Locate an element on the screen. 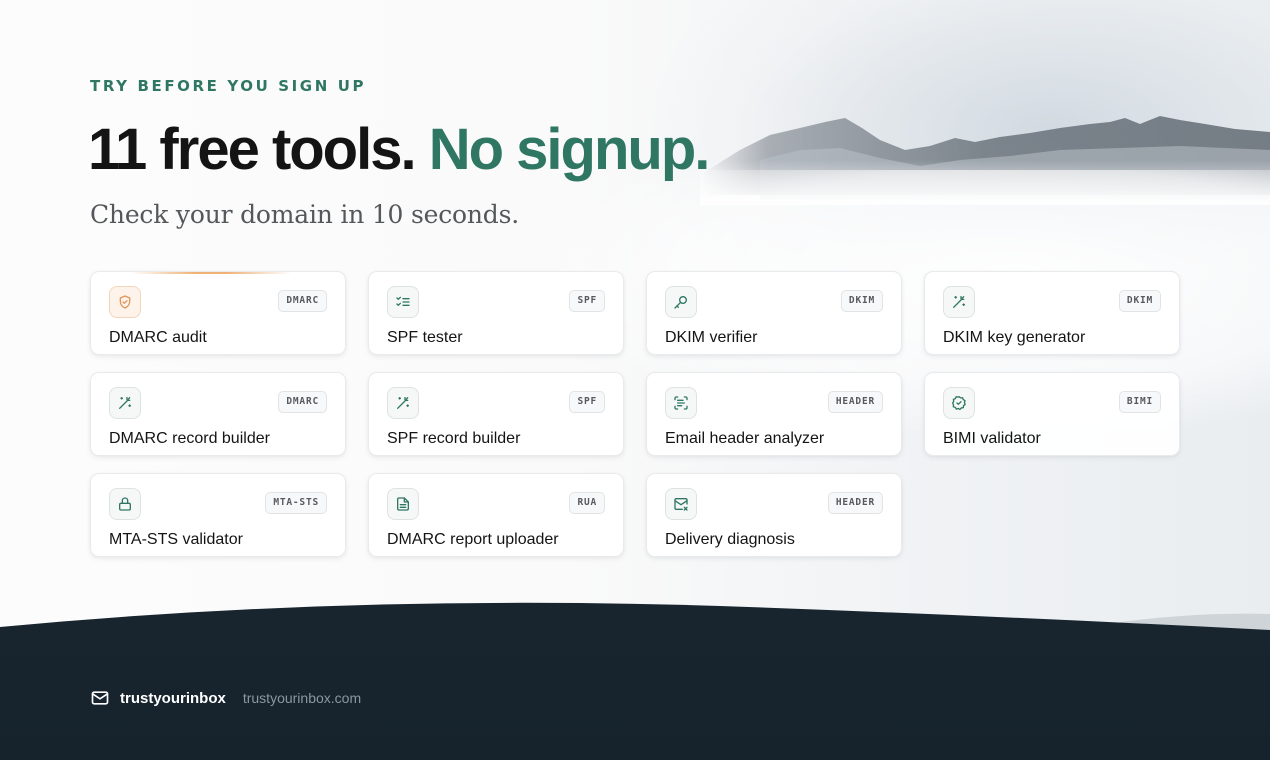 This screenshot has width=1270, height=760. scan-text-icon is located at coordinates (681, 403).